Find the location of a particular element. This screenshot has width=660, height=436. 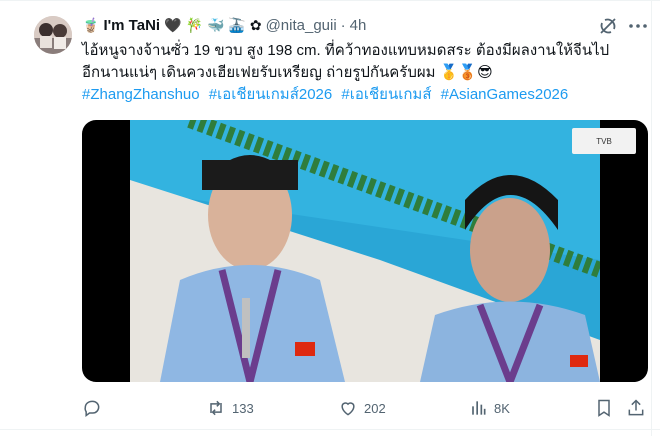

retweet-count: 133 is located at coordinates (243, 408).